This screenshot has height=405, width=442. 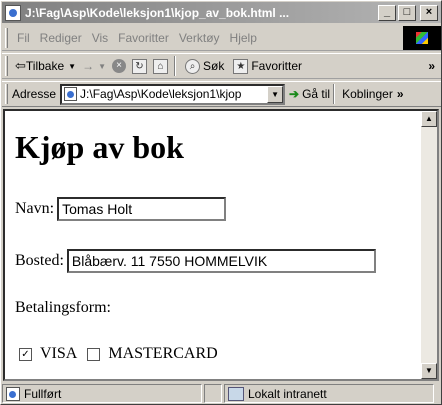 What do you see at coordinates (23, 38) in the screenshot?
I see `menu-file: Fil` at bounding box center [23, 38].